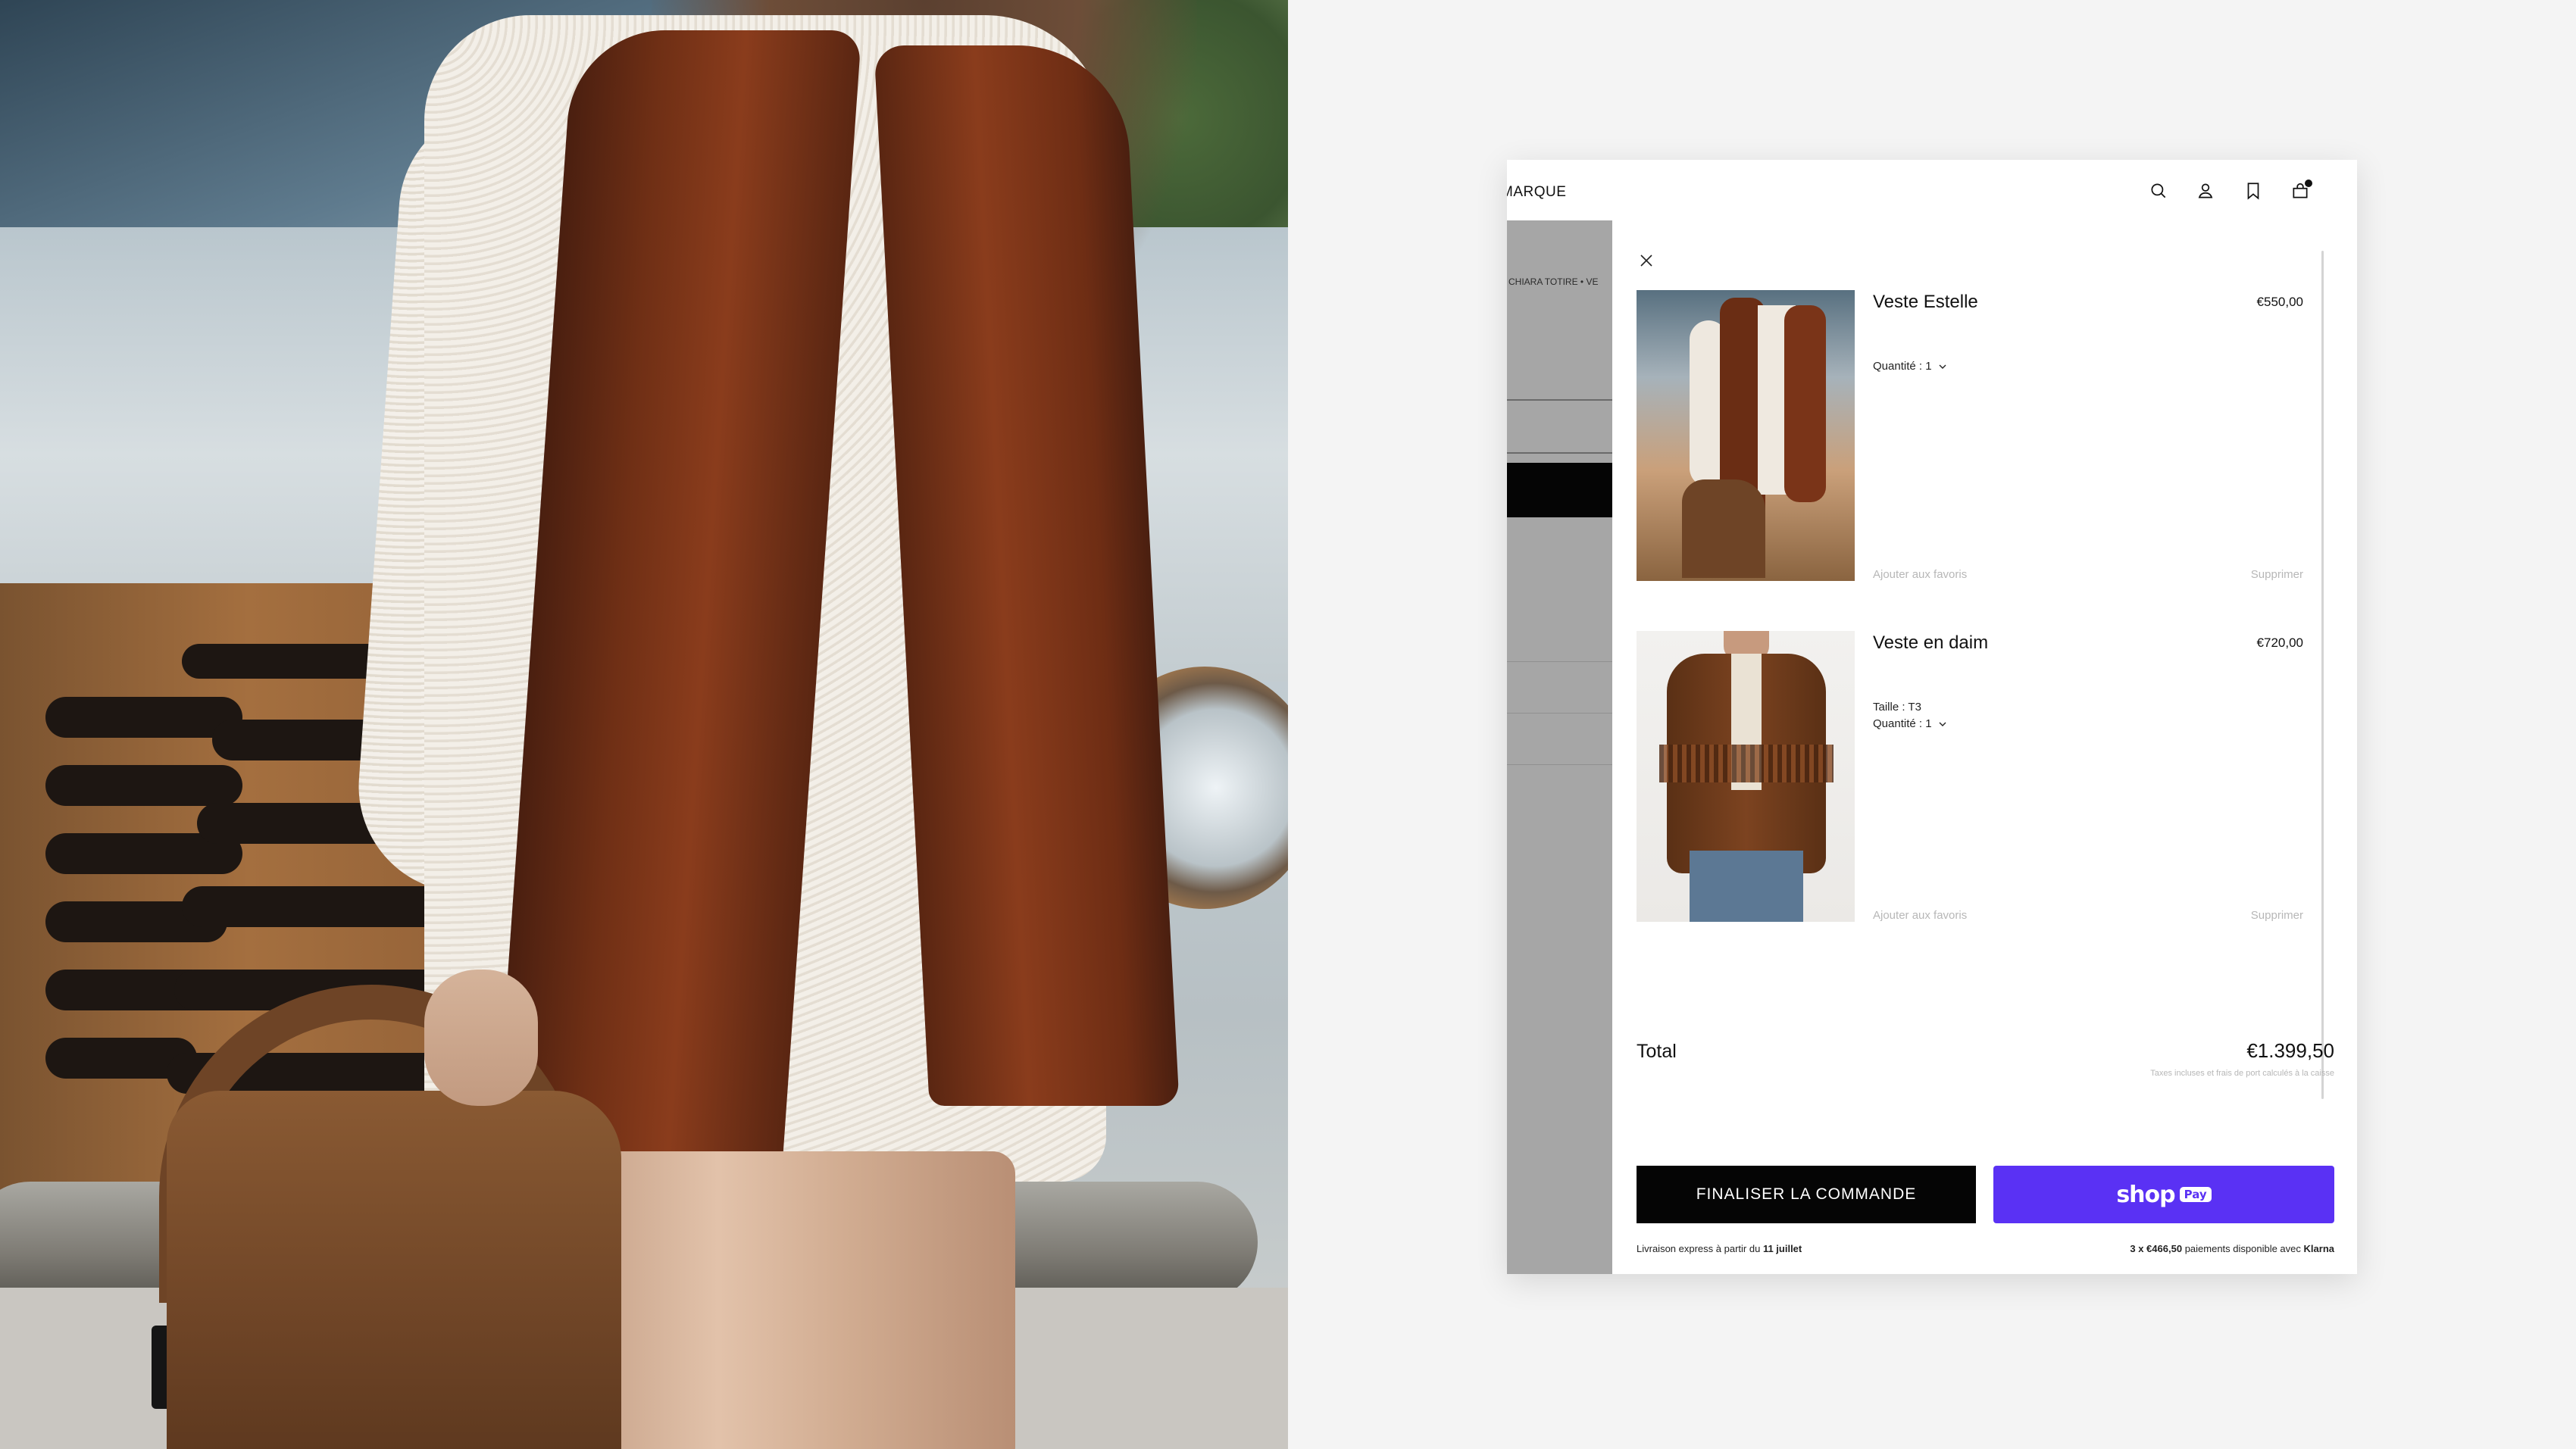 This screenshot has height=1449, width=2576. What do you see at coordinates (1560, 490) in the screenshot?
I see `overlay-add-to-cart-button` at bounding box center [1560, 490].